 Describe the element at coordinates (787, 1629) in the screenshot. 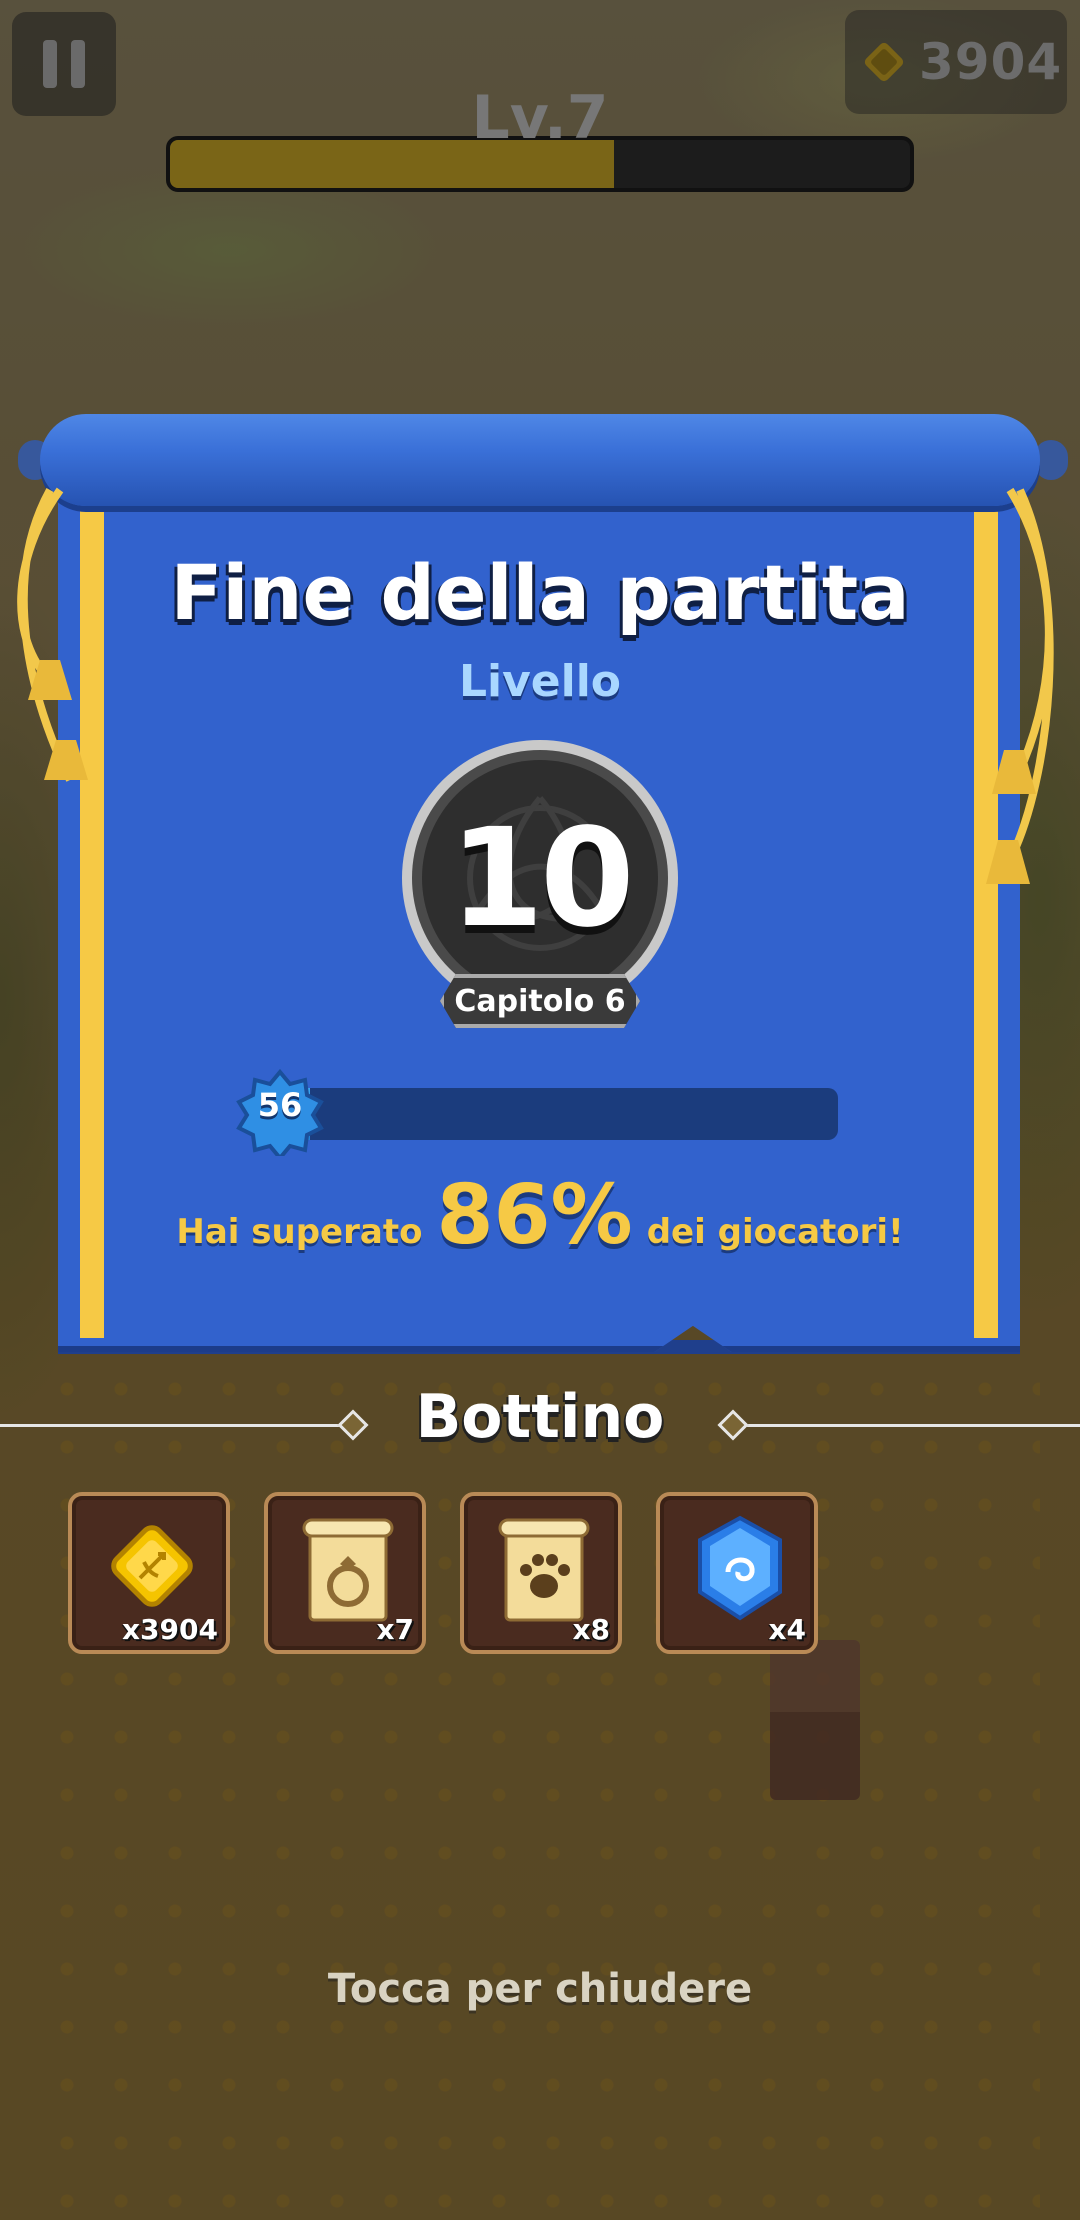

I see `loot-count: x4` at that location.